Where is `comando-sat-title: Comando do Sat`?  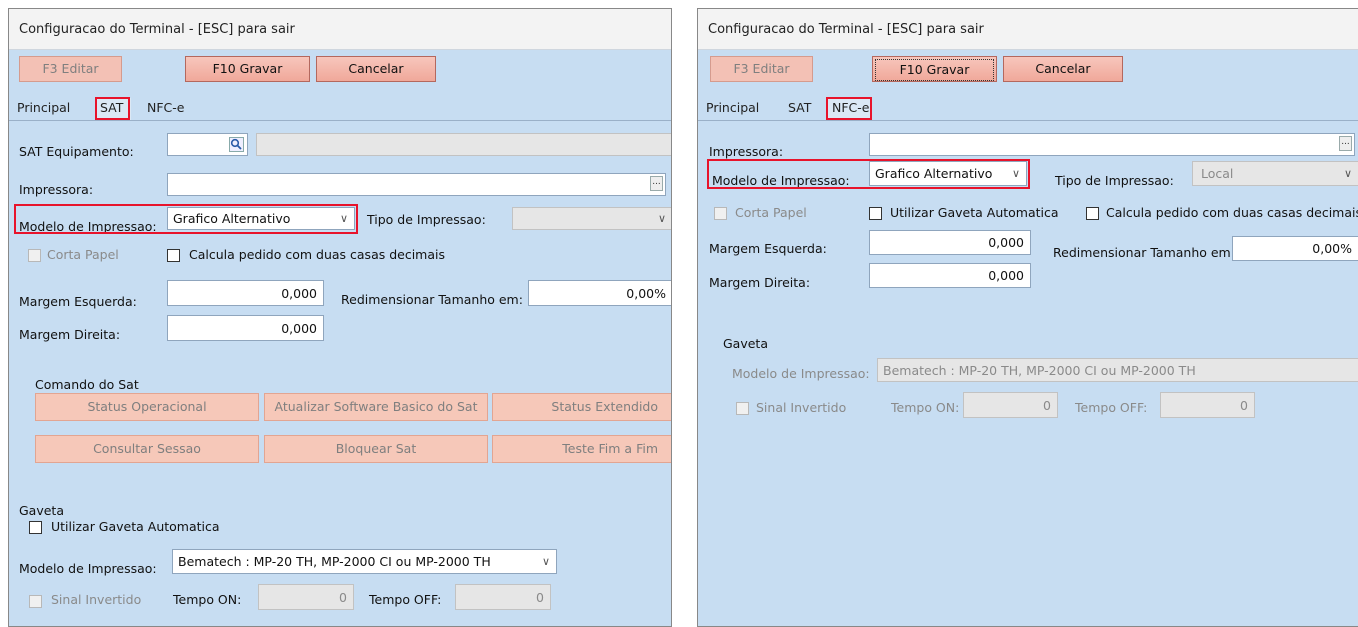
comando-sat-title: Comando do Sat is located at coordinates (87, 384).